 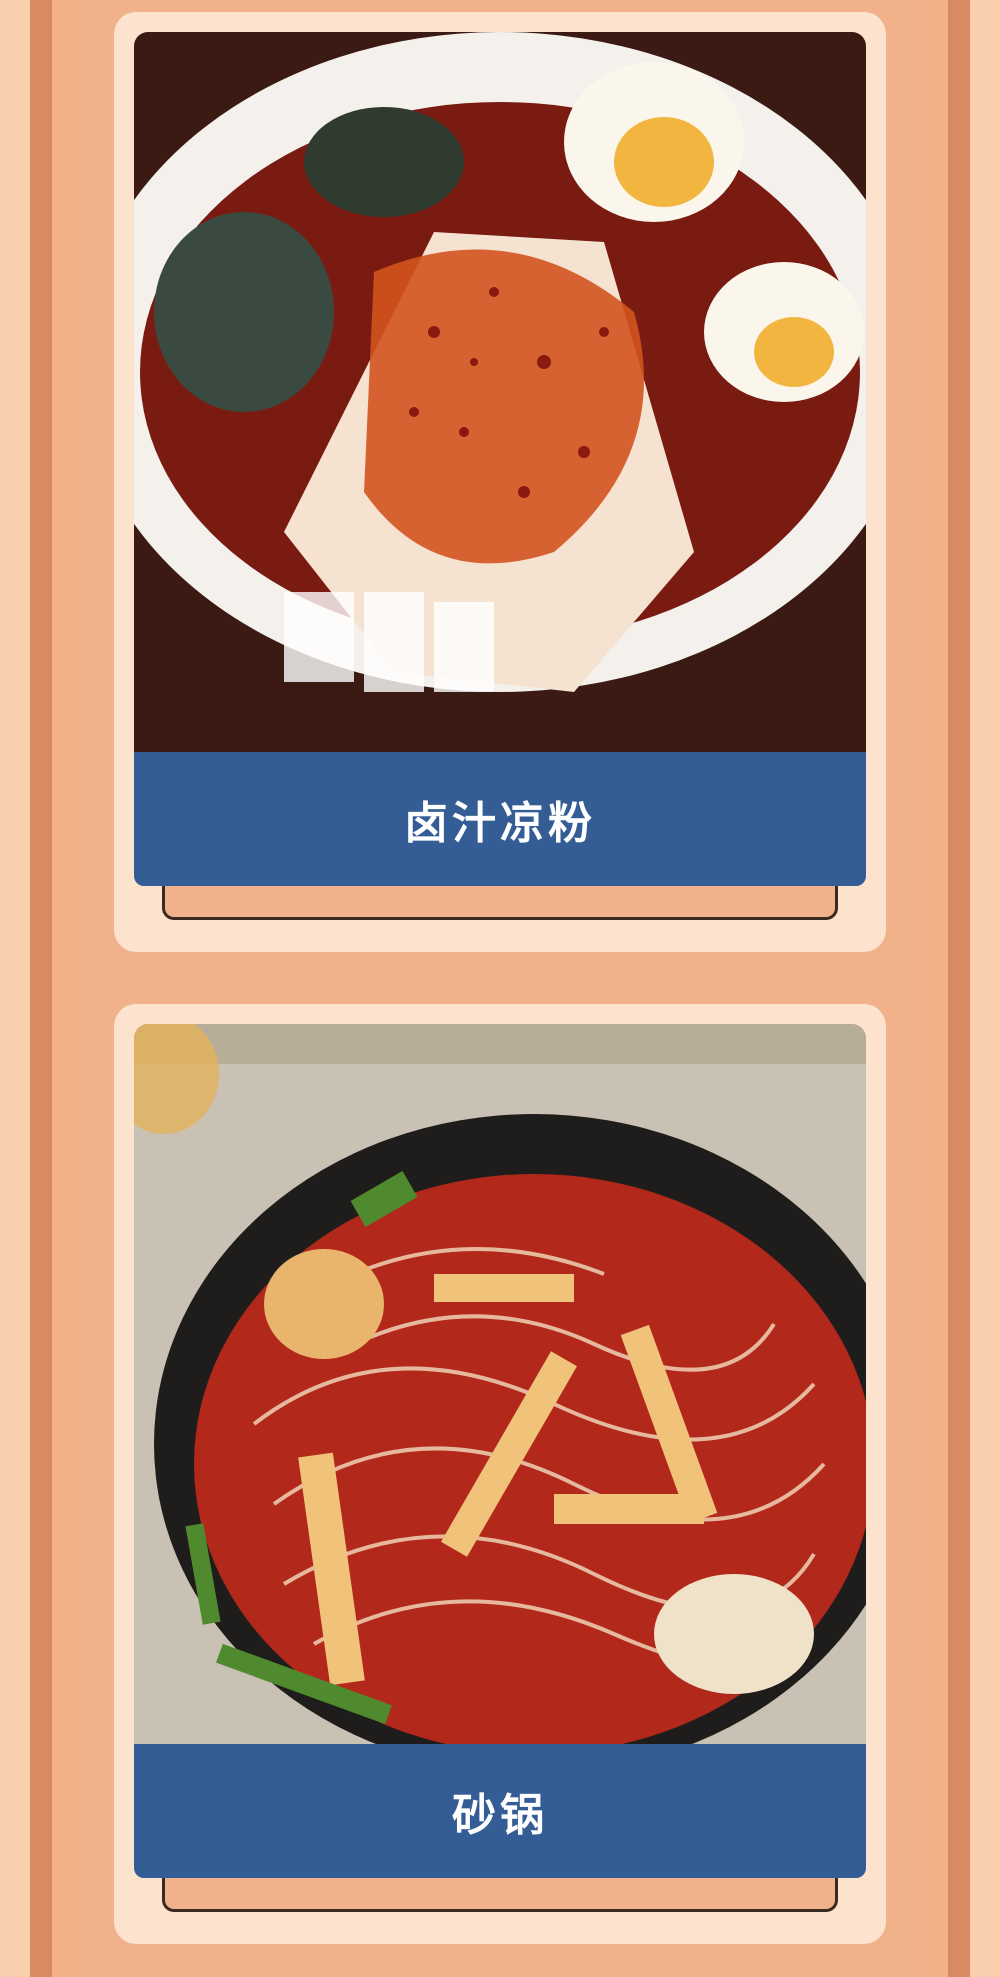 I want to click on stripe-left-dark, so click(x=41, y=988).